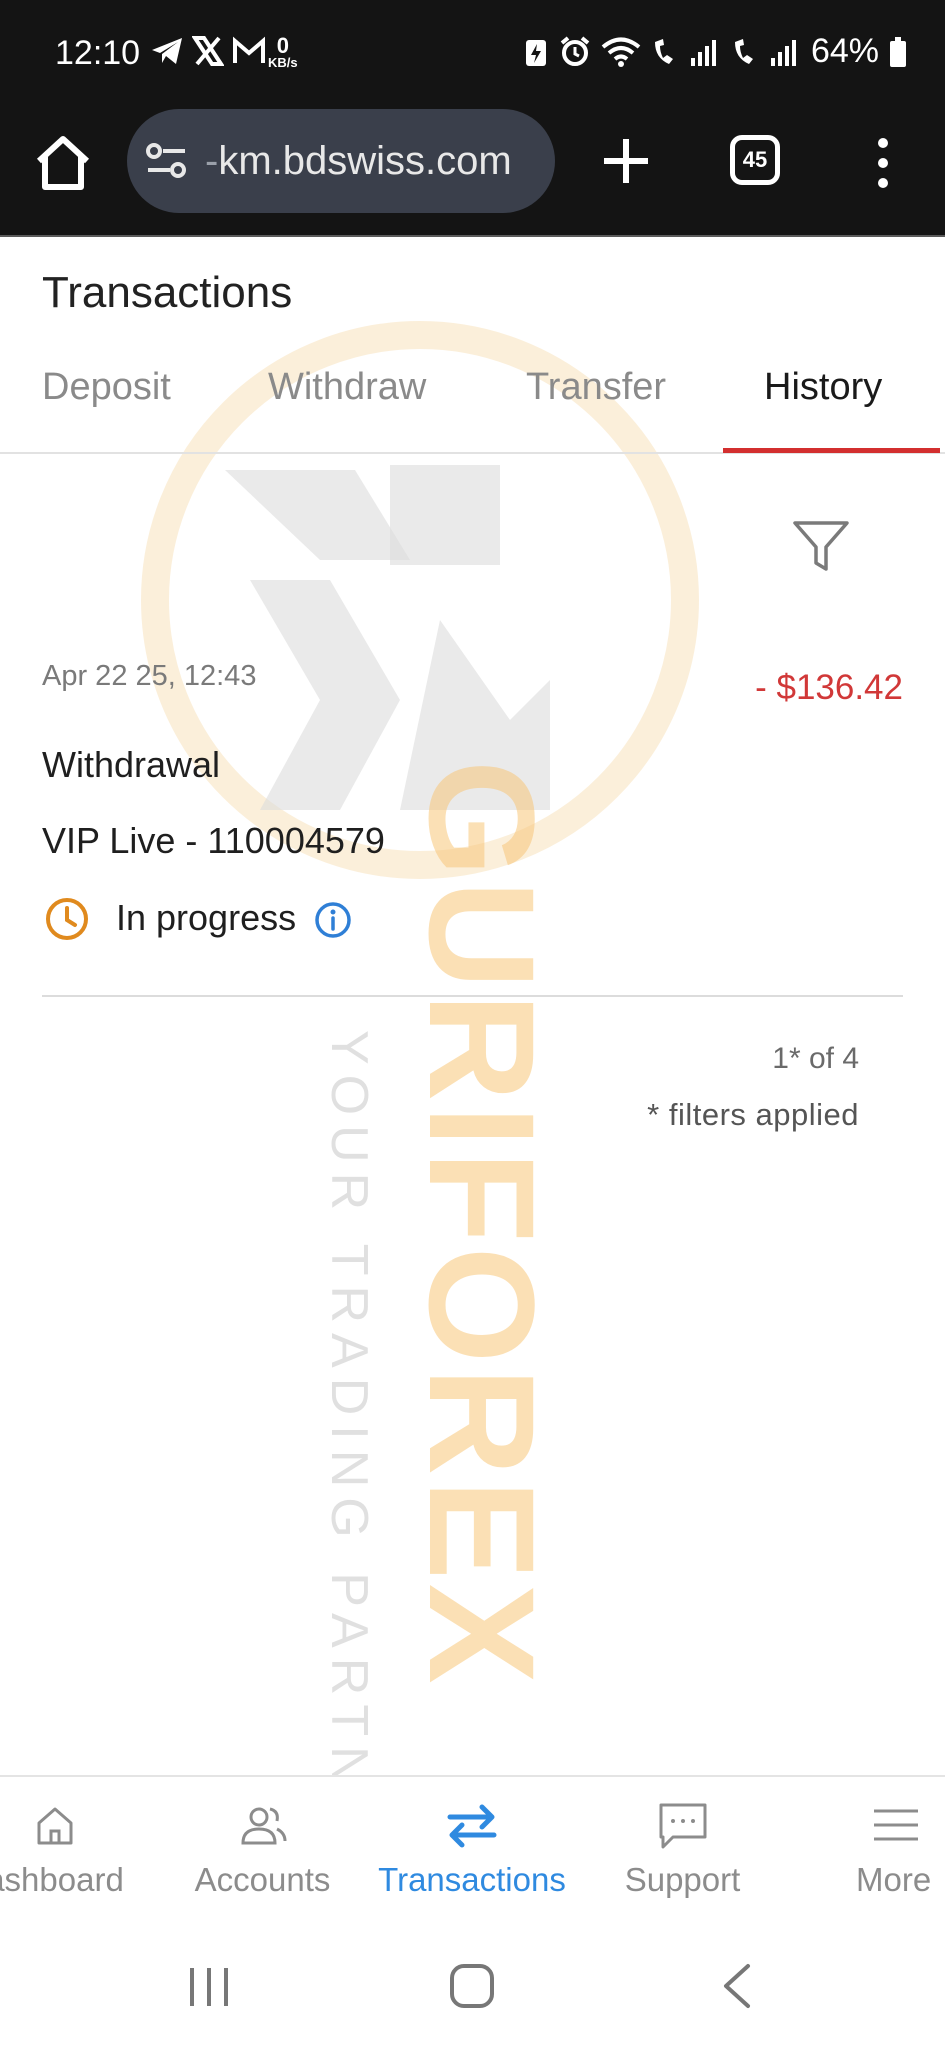 The image size is (945, 2048). Describe the element at coordinates (472, 996) in the screenshot. I see `row-divider` at that location.